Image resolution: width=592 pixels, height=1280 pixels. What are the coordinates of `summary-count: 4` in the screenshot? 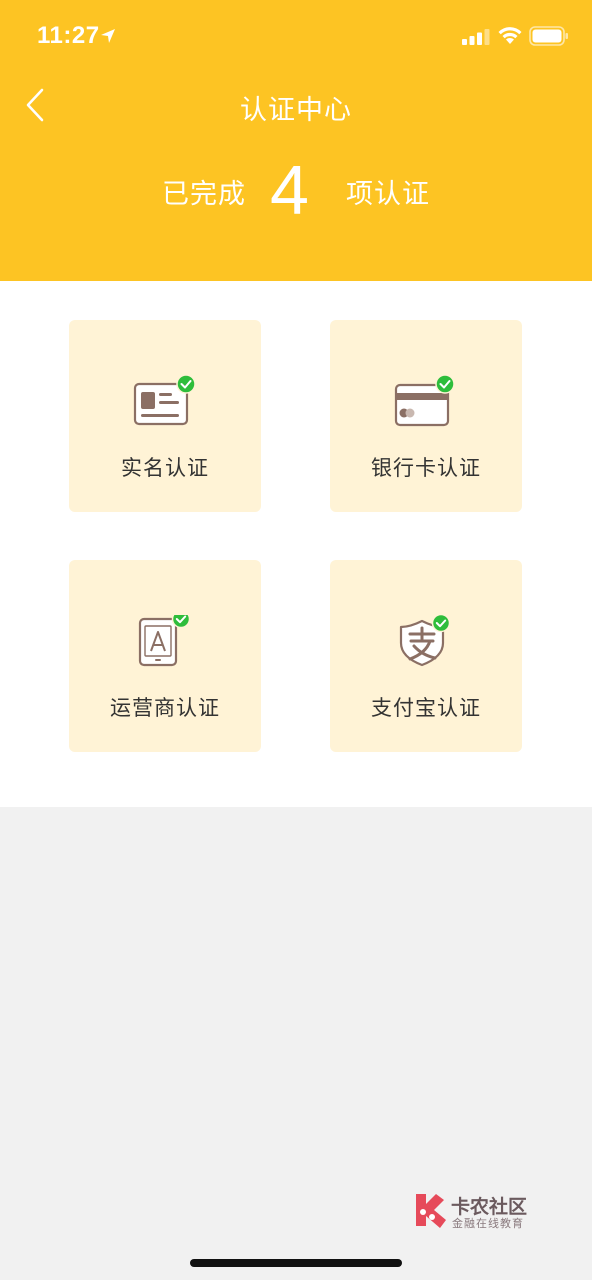 It's located at (289, 190).